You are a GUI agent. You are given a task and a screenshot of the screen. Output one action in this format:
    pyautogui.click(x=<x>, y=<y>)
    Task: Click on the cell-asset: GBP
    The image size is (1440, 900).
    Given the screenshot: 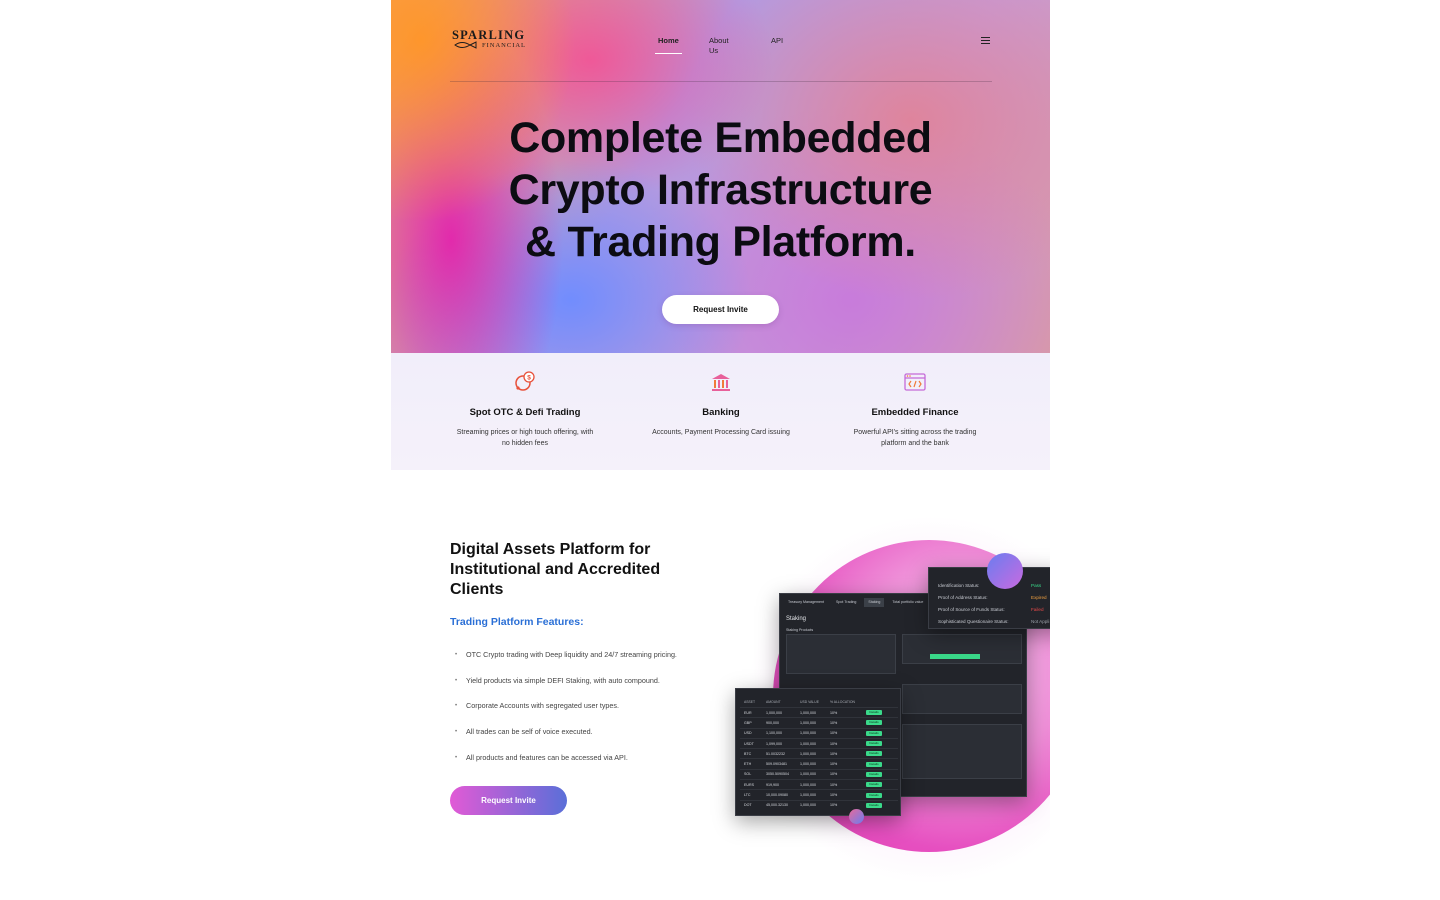 What is the action you would take?
    pyautogui.click(x=748, y=722)
    